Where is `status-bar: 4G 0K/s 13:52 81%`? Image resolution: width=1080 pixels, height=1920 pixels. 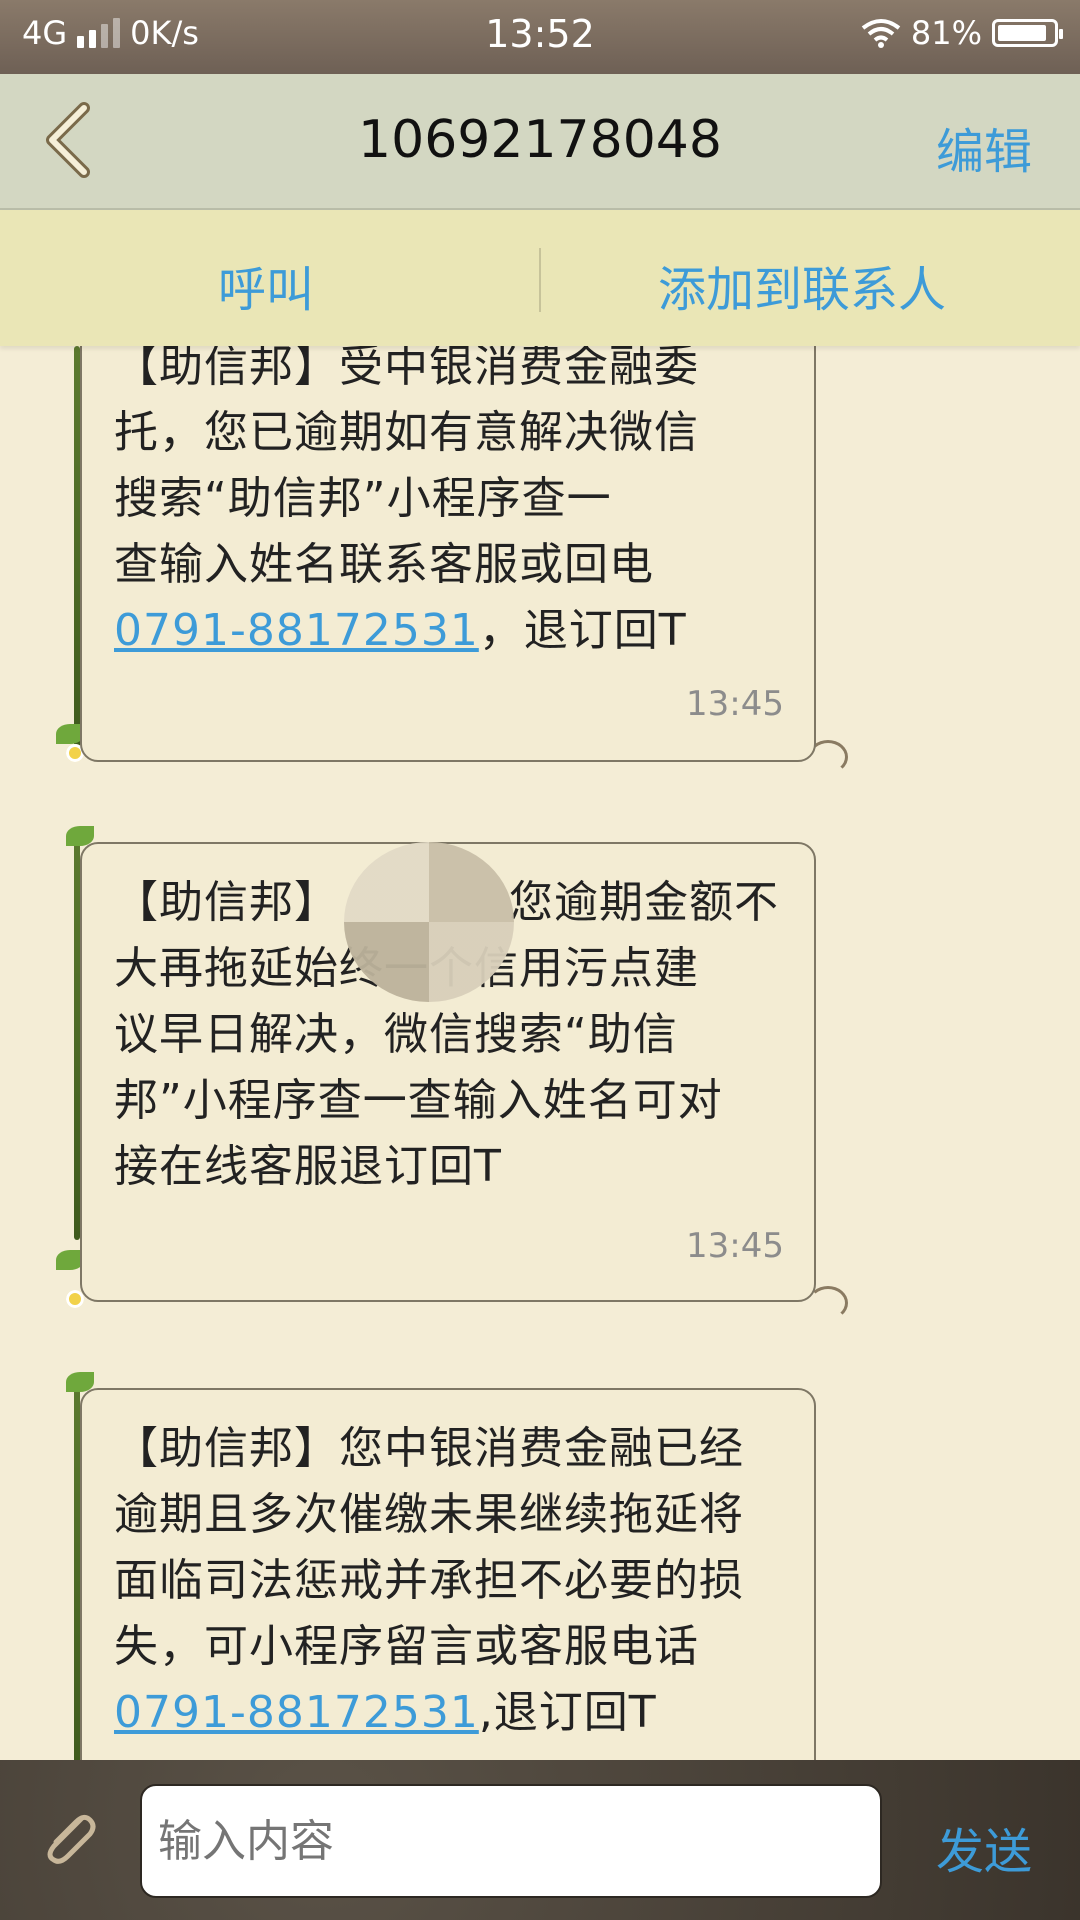 status-bar: 4G 0K/s 13:52 81% is located at coordinates (540, 37).